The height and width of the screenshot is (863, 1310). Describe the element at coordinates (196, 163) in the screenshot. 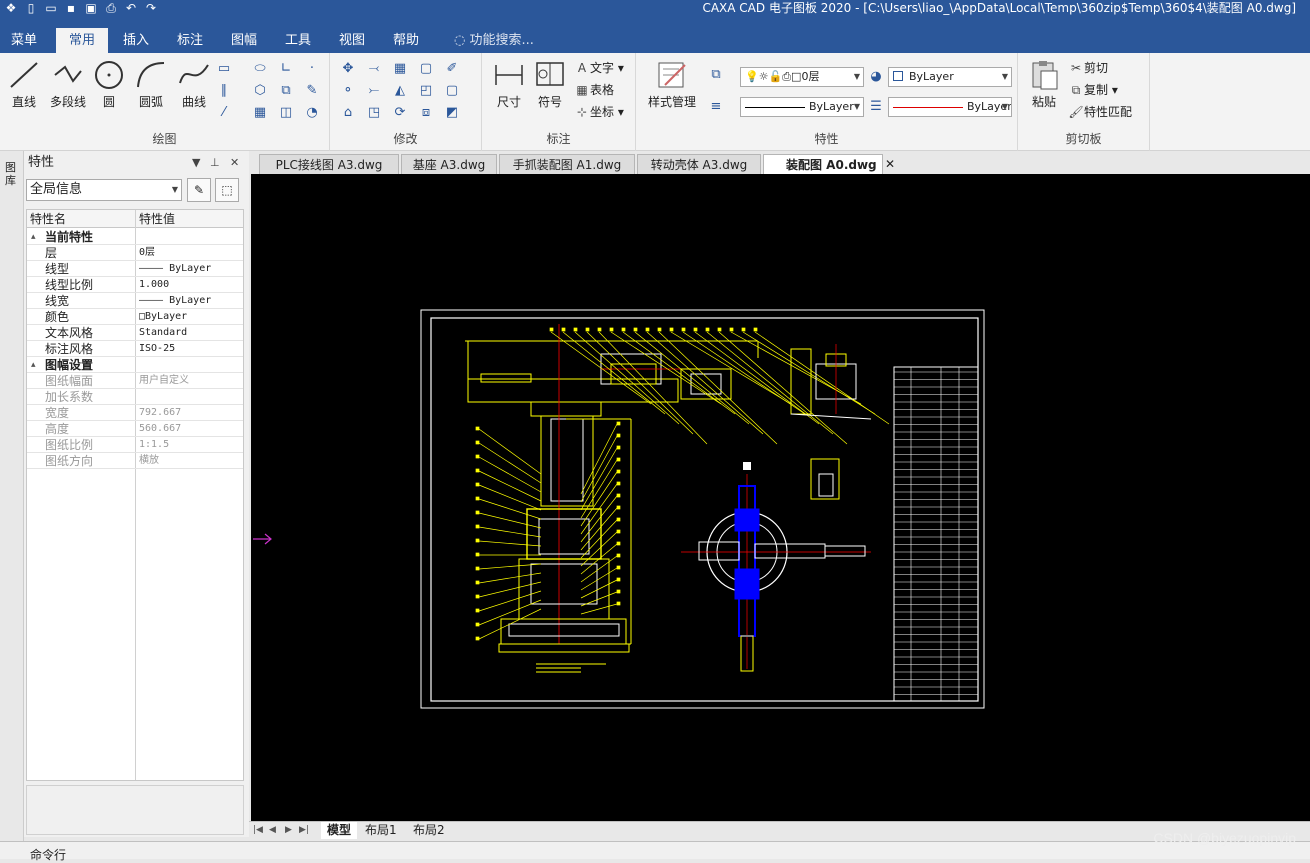

I see `panel-menu-icon: ▼` at that location.